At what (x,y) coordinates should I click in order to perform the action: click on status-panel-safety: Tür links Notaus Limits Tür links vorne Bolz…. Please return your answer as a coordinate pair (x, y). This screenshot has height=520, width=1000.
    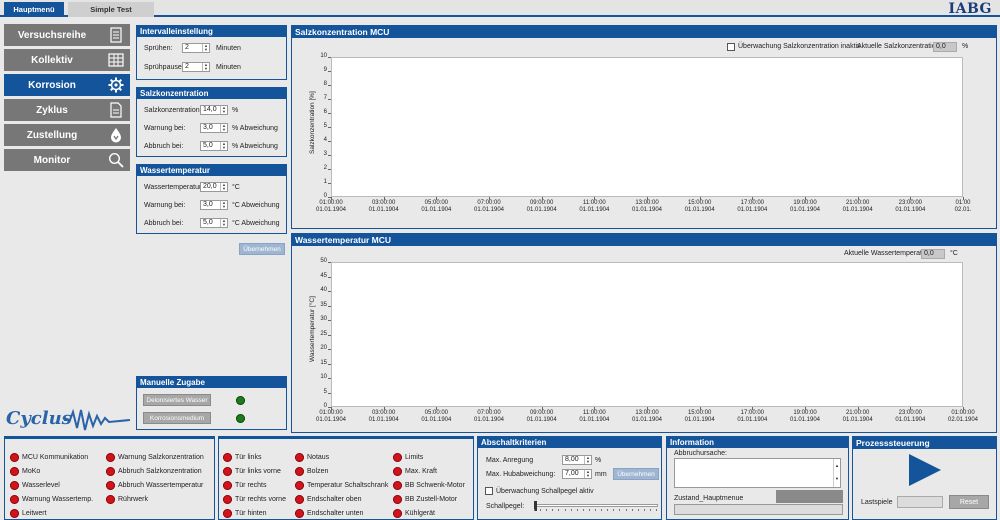
    Looking at the image, I should click on (346, 478).